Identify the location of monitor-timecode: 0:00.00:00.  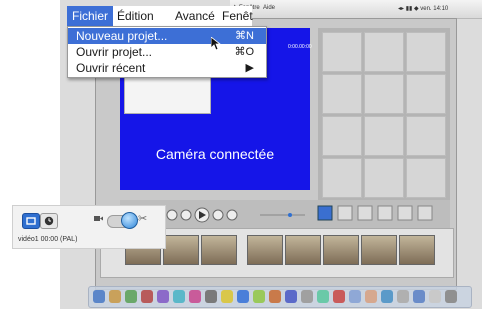
(300, 47).